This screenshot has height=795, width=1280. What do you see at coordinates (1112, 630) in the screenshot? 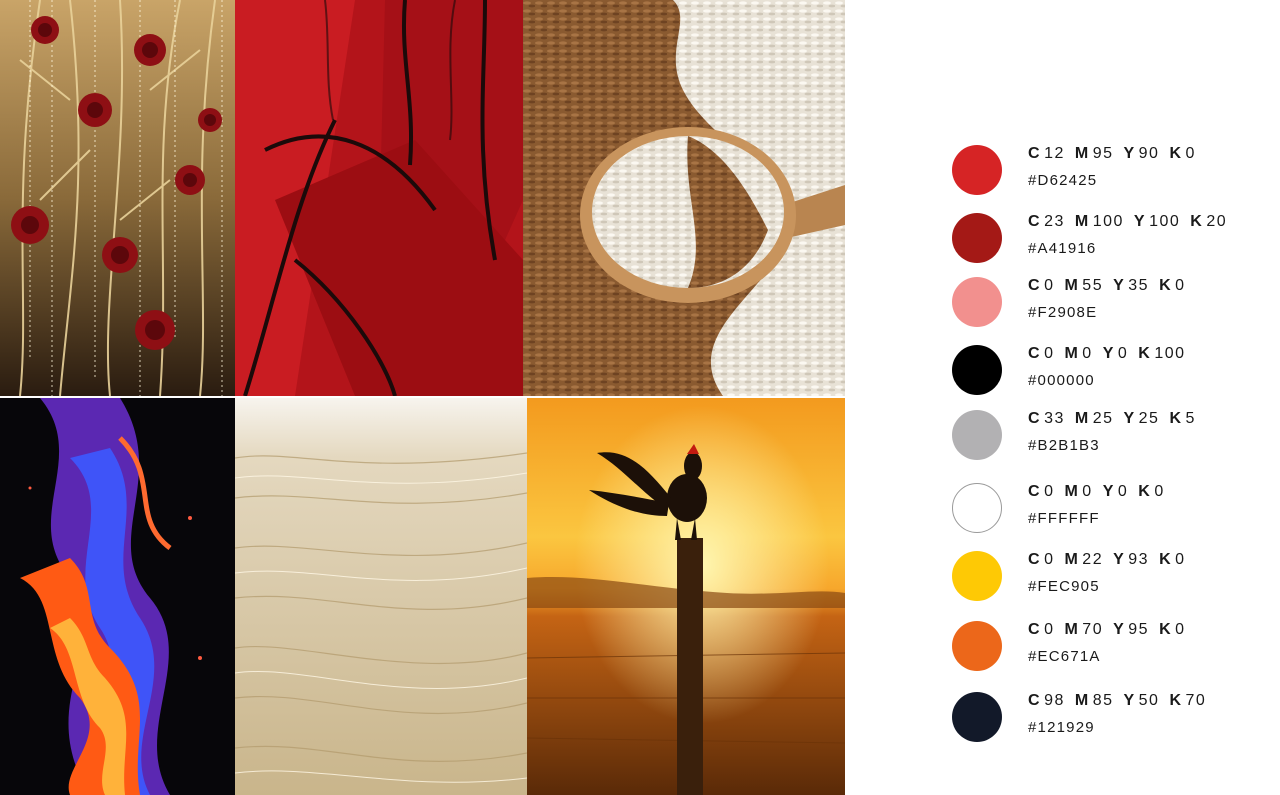
I see `swatch-cmyk: C 0 M 70 Y 95 K 0` at bounding box center [1112, 630].